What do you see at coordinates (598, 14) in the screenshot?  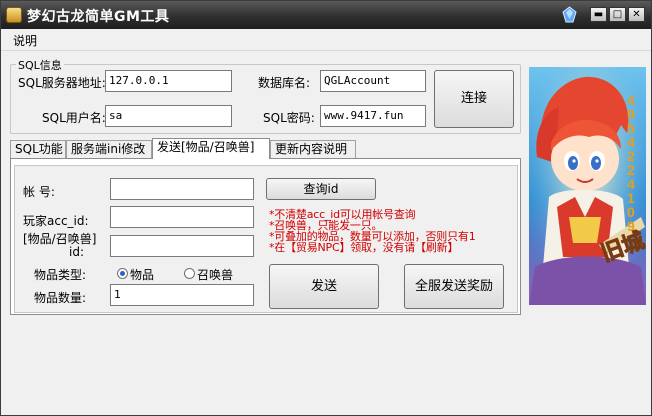 I see `minimize-button: ▬` at bounding box center [598, 14].